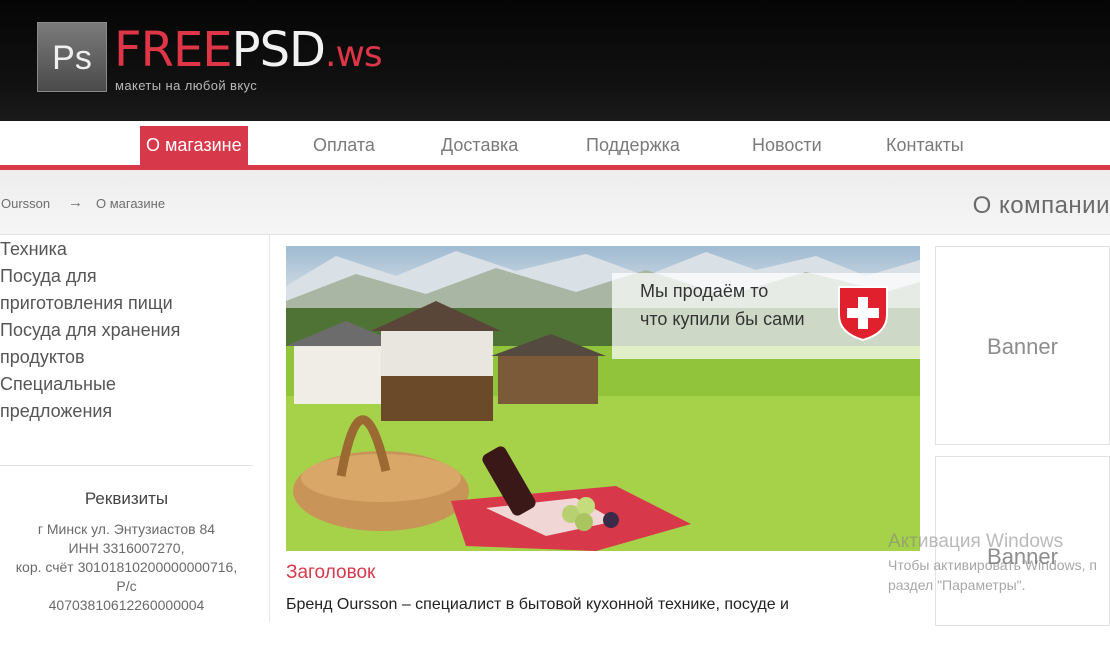 The image size is (1110, 657). I want to click on nav-item-about: О магазине, so click(194, 145).